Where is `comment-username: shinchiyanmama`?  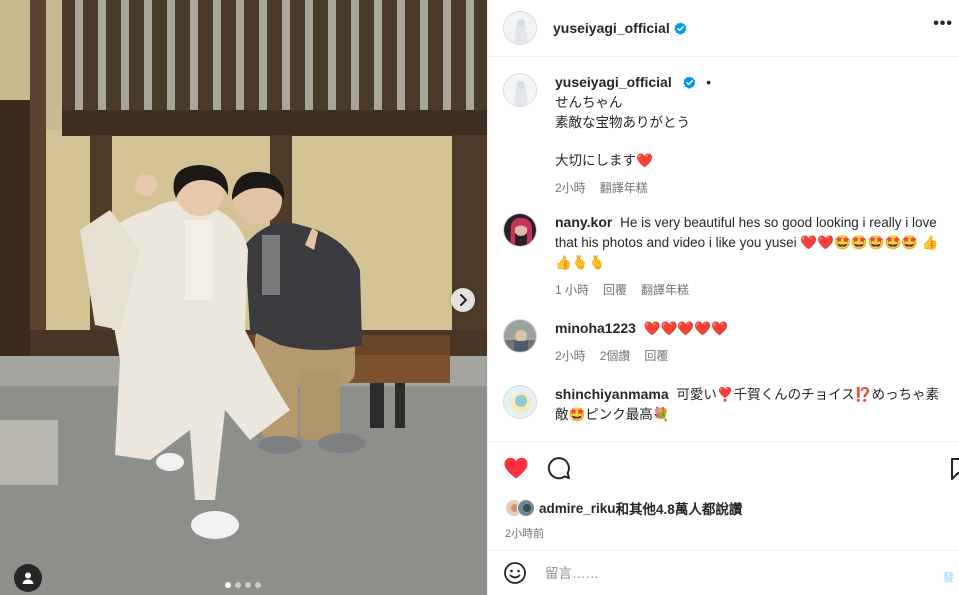
comment-username: shinchiyanmama is located at coordinates (612, 394).